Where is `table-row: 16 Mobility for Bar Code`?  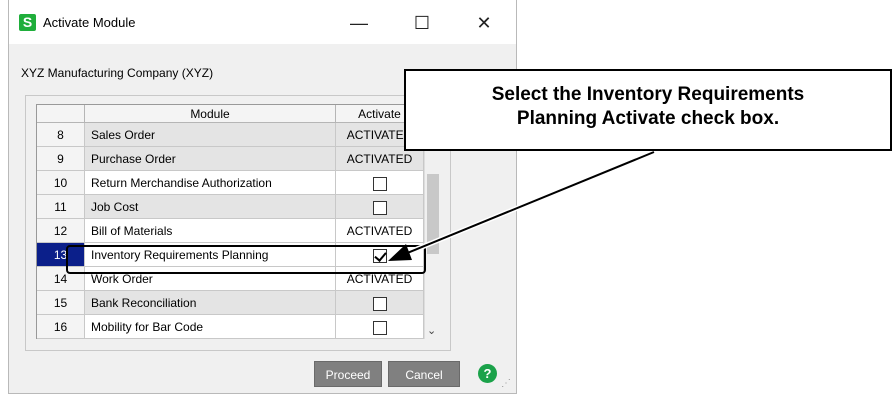
table-row: 16 Mobility for Bar Code is located at coordinates (230, 327).